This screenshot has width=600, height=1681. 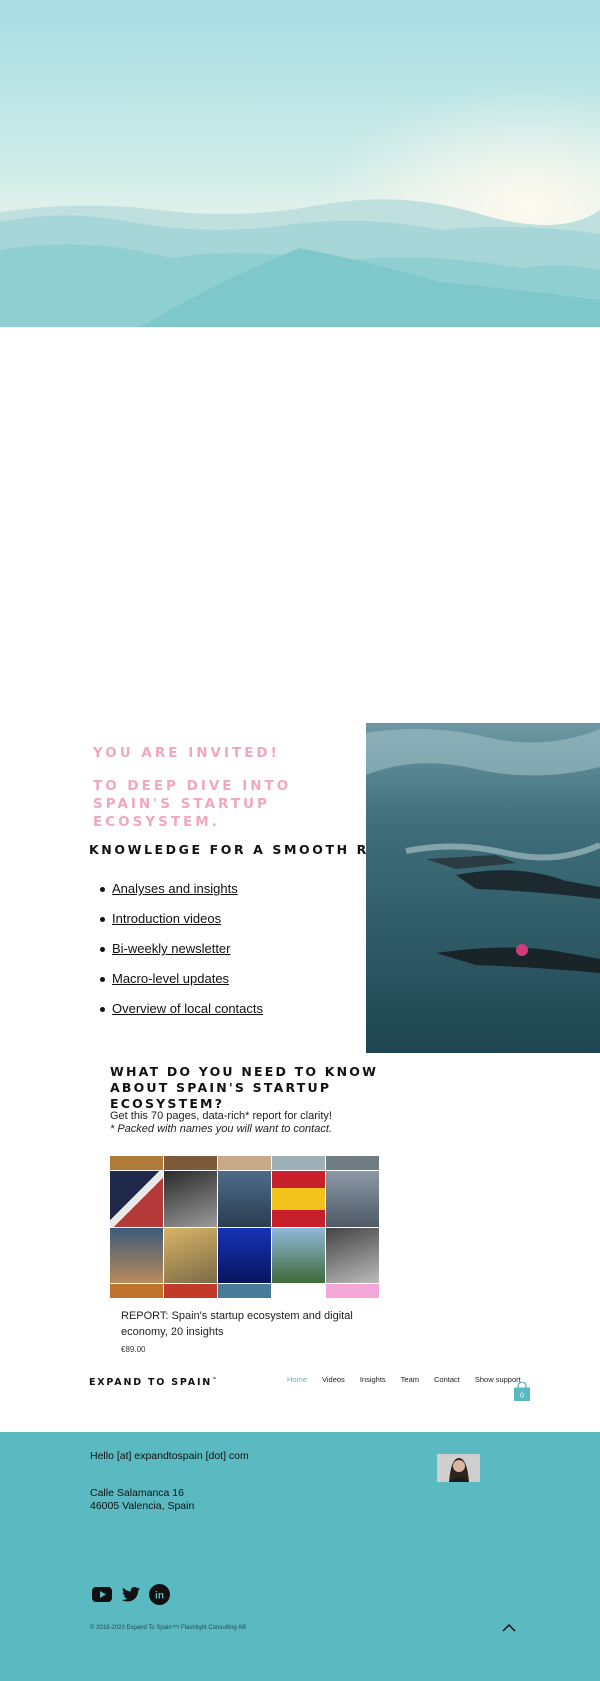 I want to click on list-item: Bi-weekly newsletter, so click(x=181, y=954).